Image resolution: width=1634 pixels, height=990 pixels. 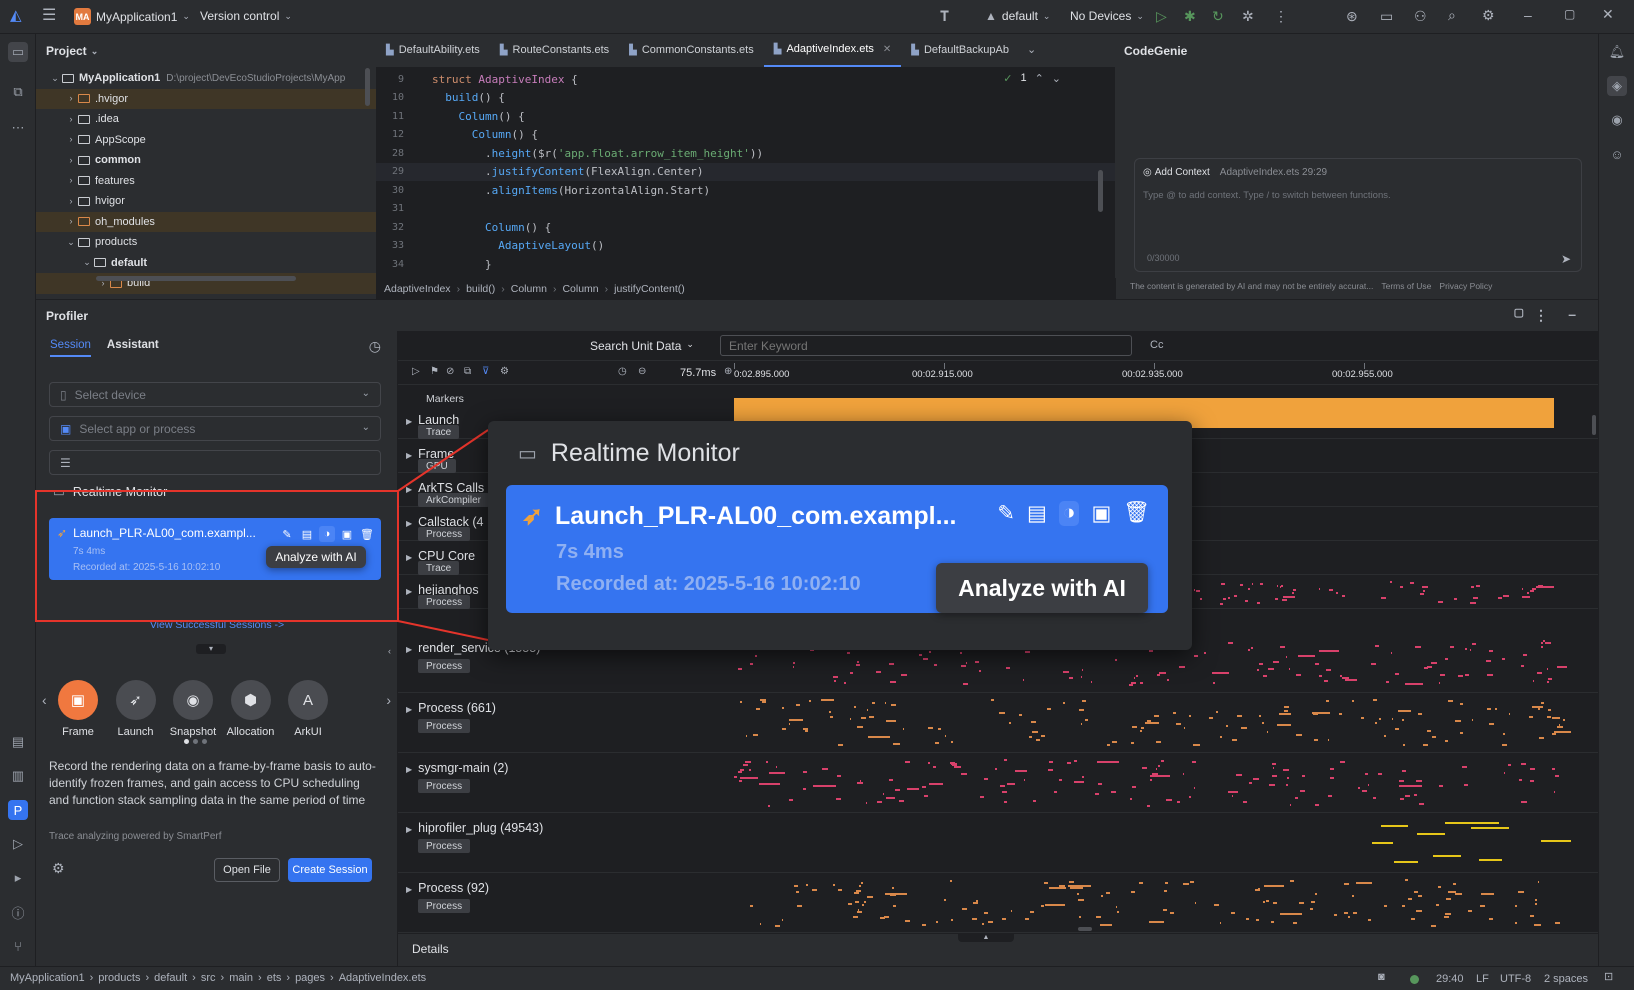 I want to click on chevron-down-icon: ⌄, so click(x=1056, y=78).